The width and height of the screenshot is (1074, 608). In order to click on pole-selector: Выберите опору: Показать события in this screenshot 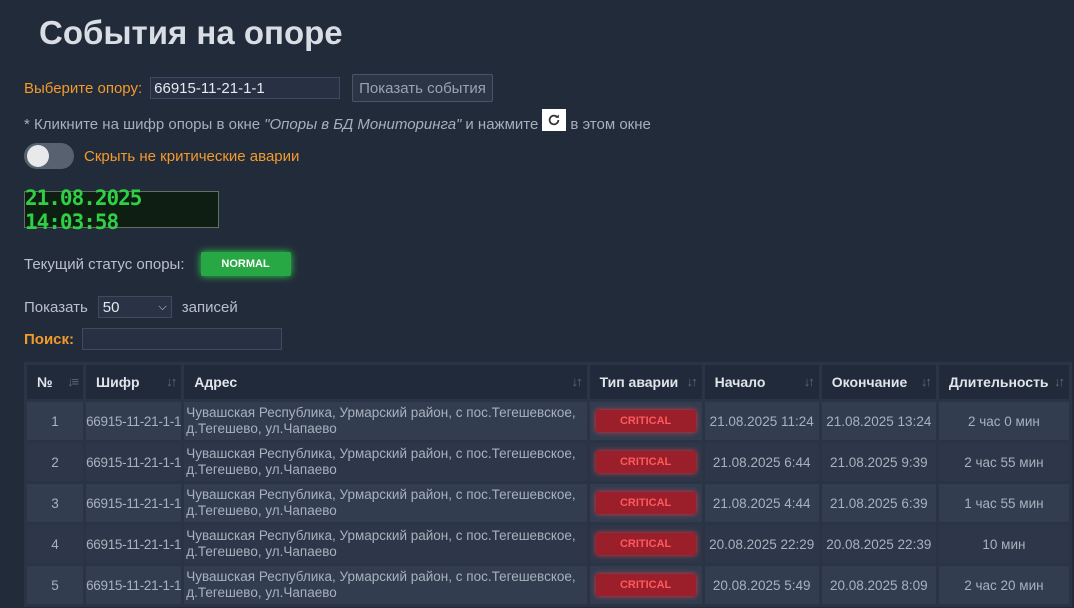, I will do `click(258, 88)`.